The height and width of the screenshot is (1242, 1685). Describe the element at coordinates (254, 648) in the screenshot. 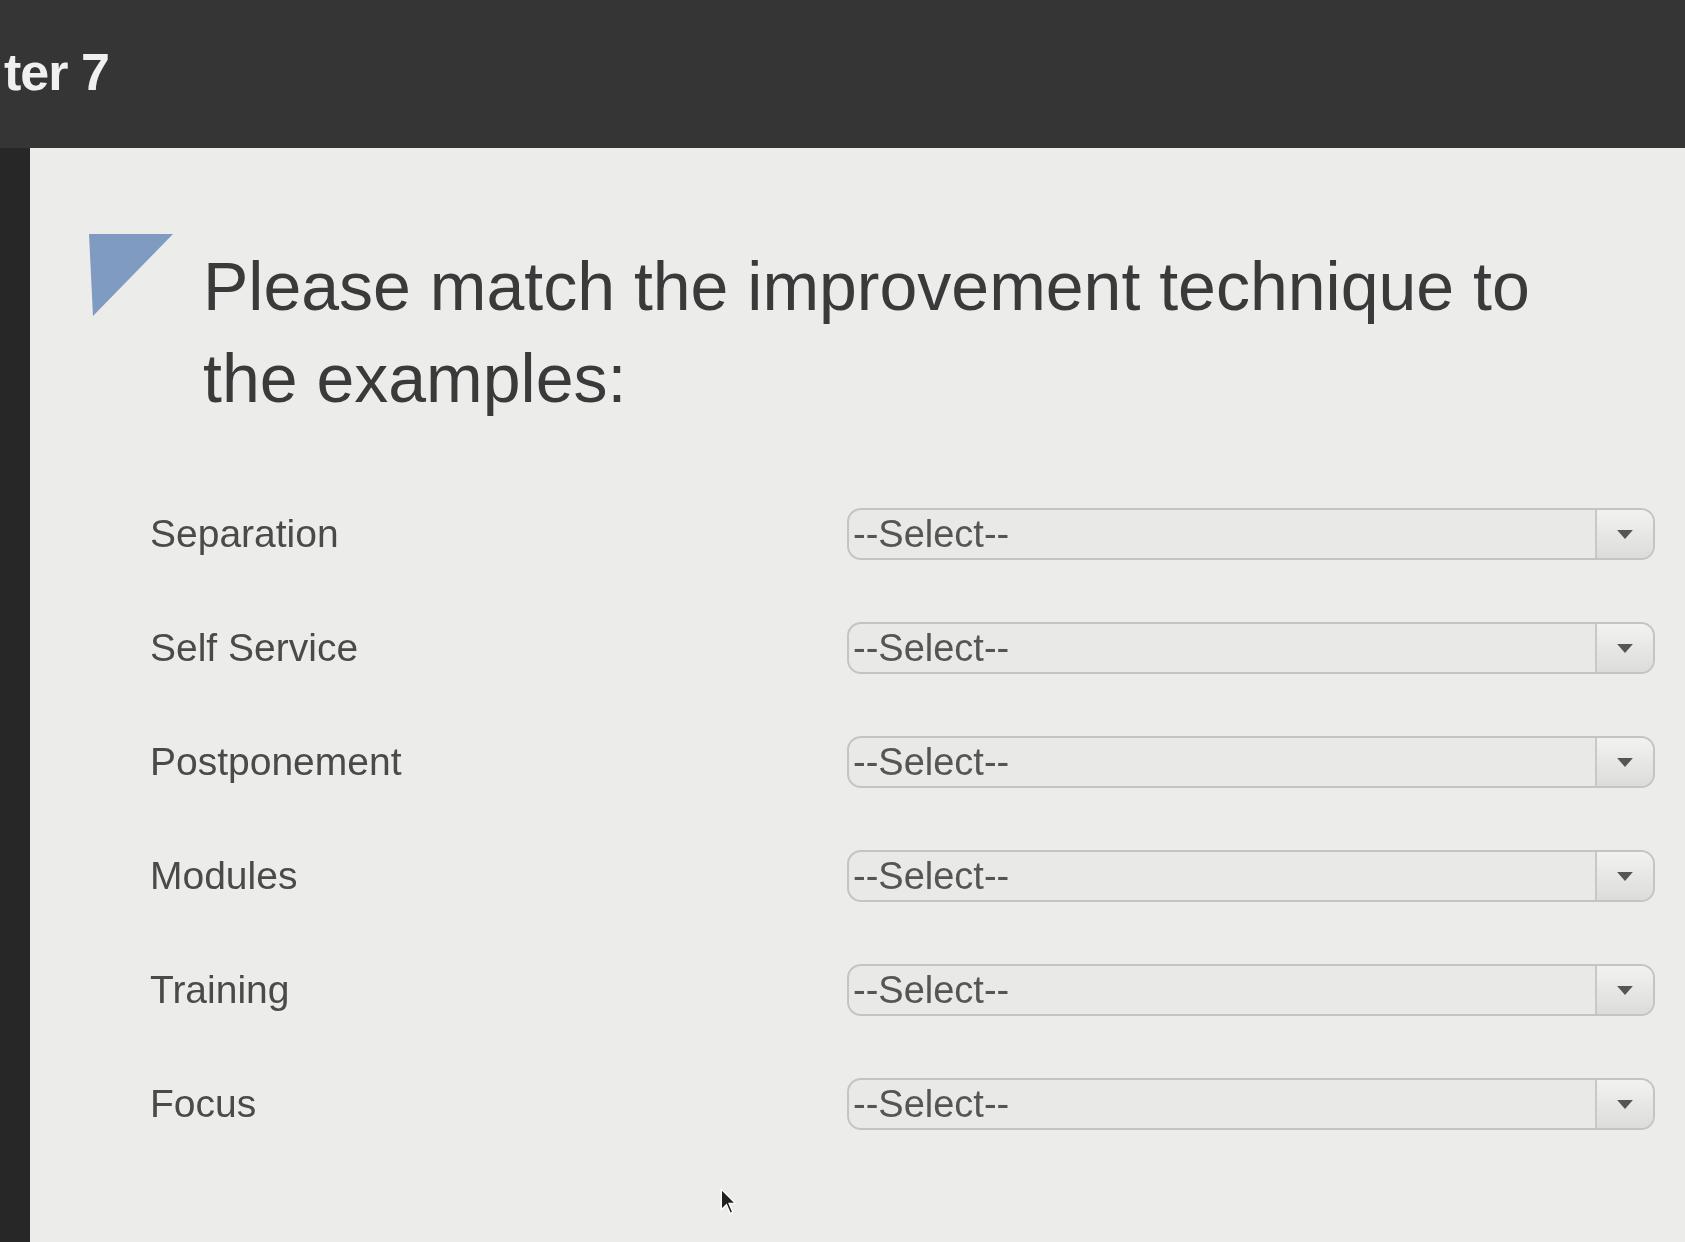

I see `term-label: Self Service` at that location.